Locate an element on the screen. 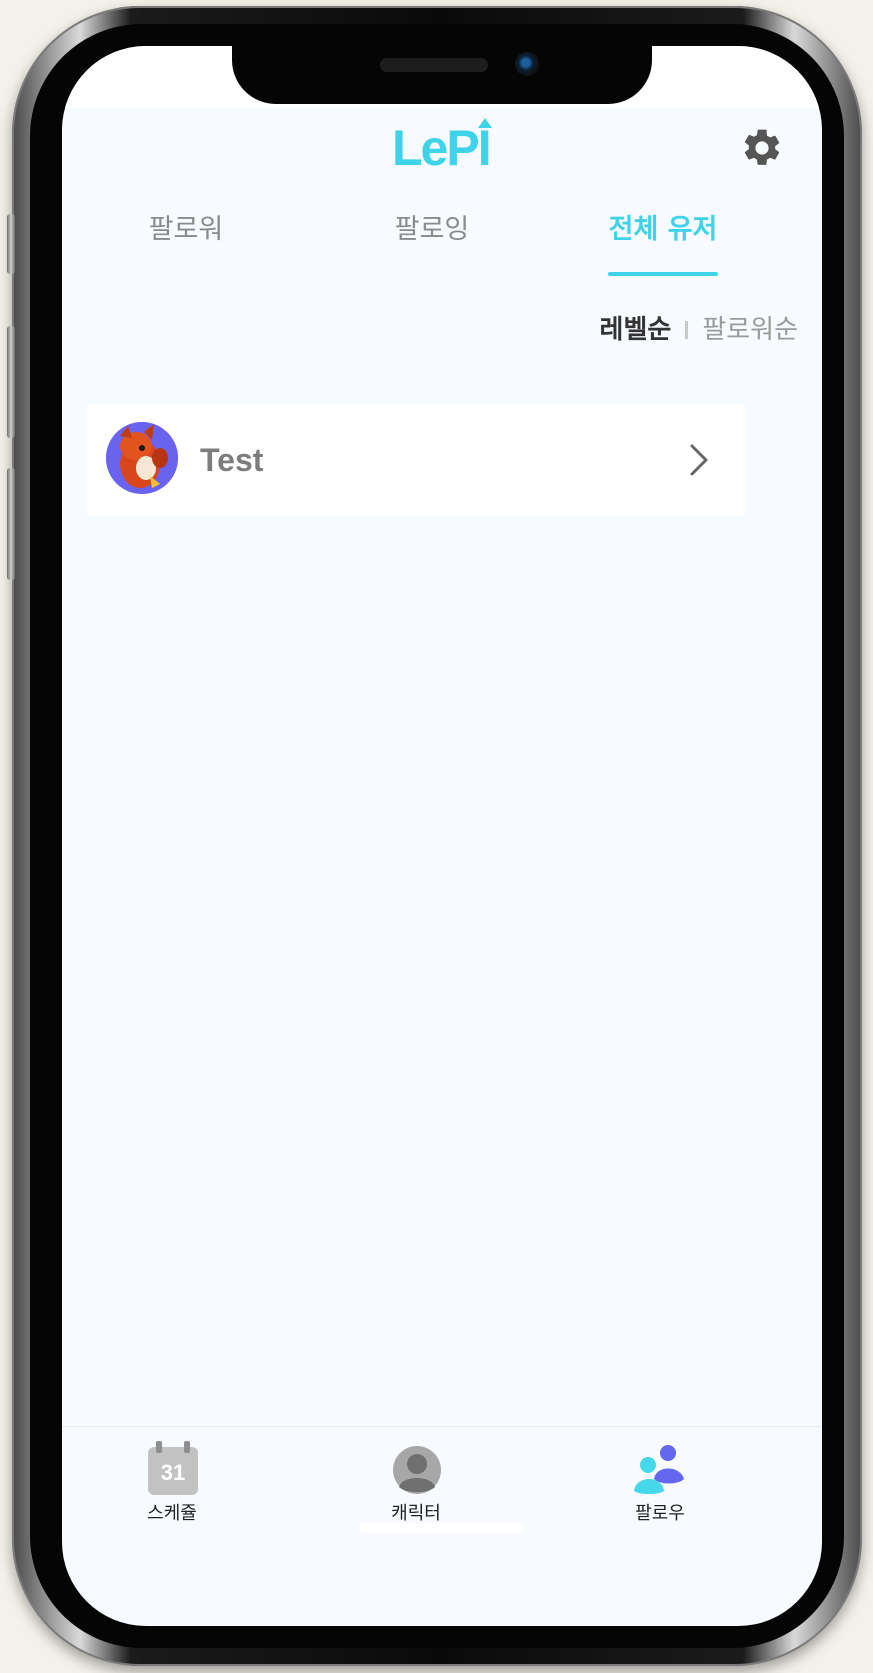 This screenshot has width=873, height=1673. bottom-navigation: 31 스케쥴 캐릭터 팔로우 is located at coordinates (442, 1479).